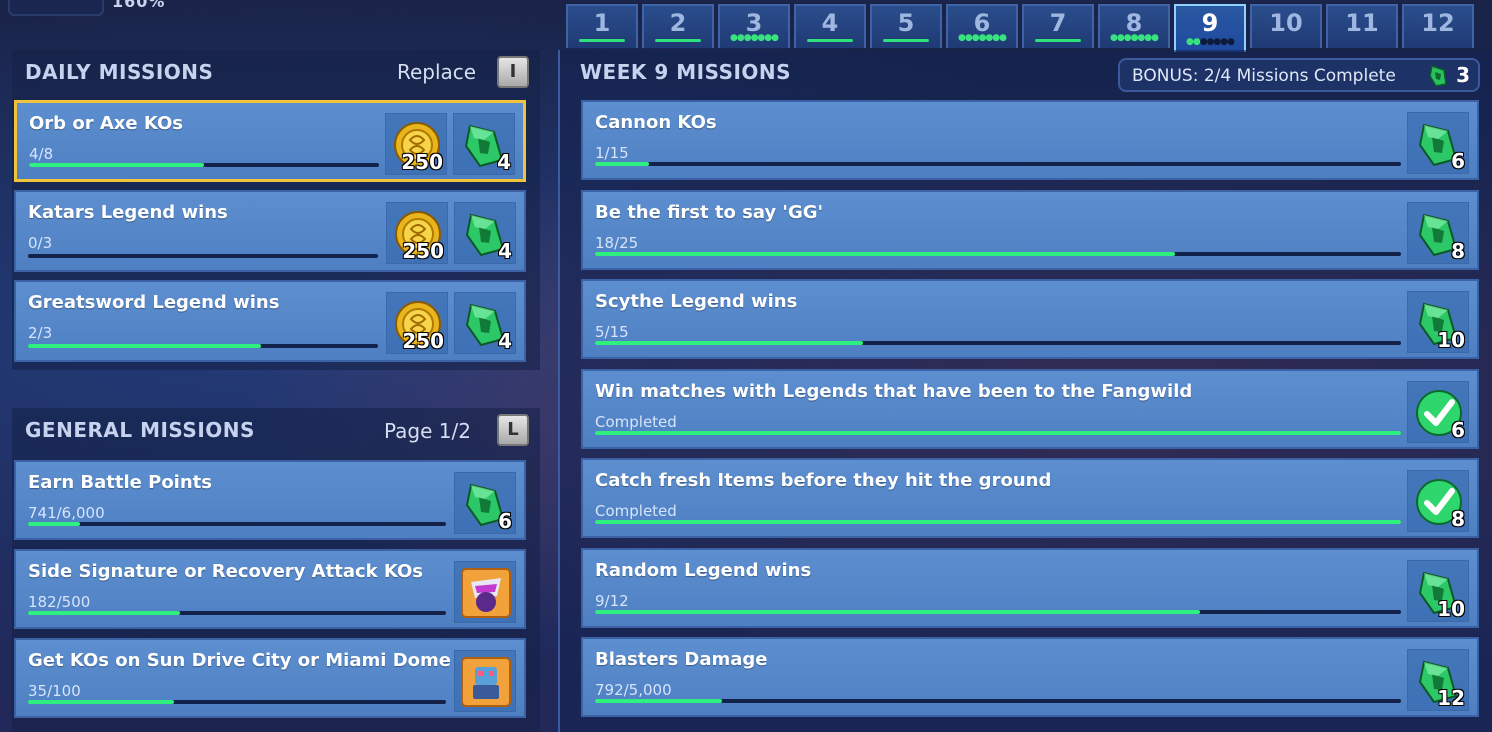  What do you see at coordinates (830, 26) in the screenshot?
I see `tab-week-4: 4` at bounding box center [830, 26].